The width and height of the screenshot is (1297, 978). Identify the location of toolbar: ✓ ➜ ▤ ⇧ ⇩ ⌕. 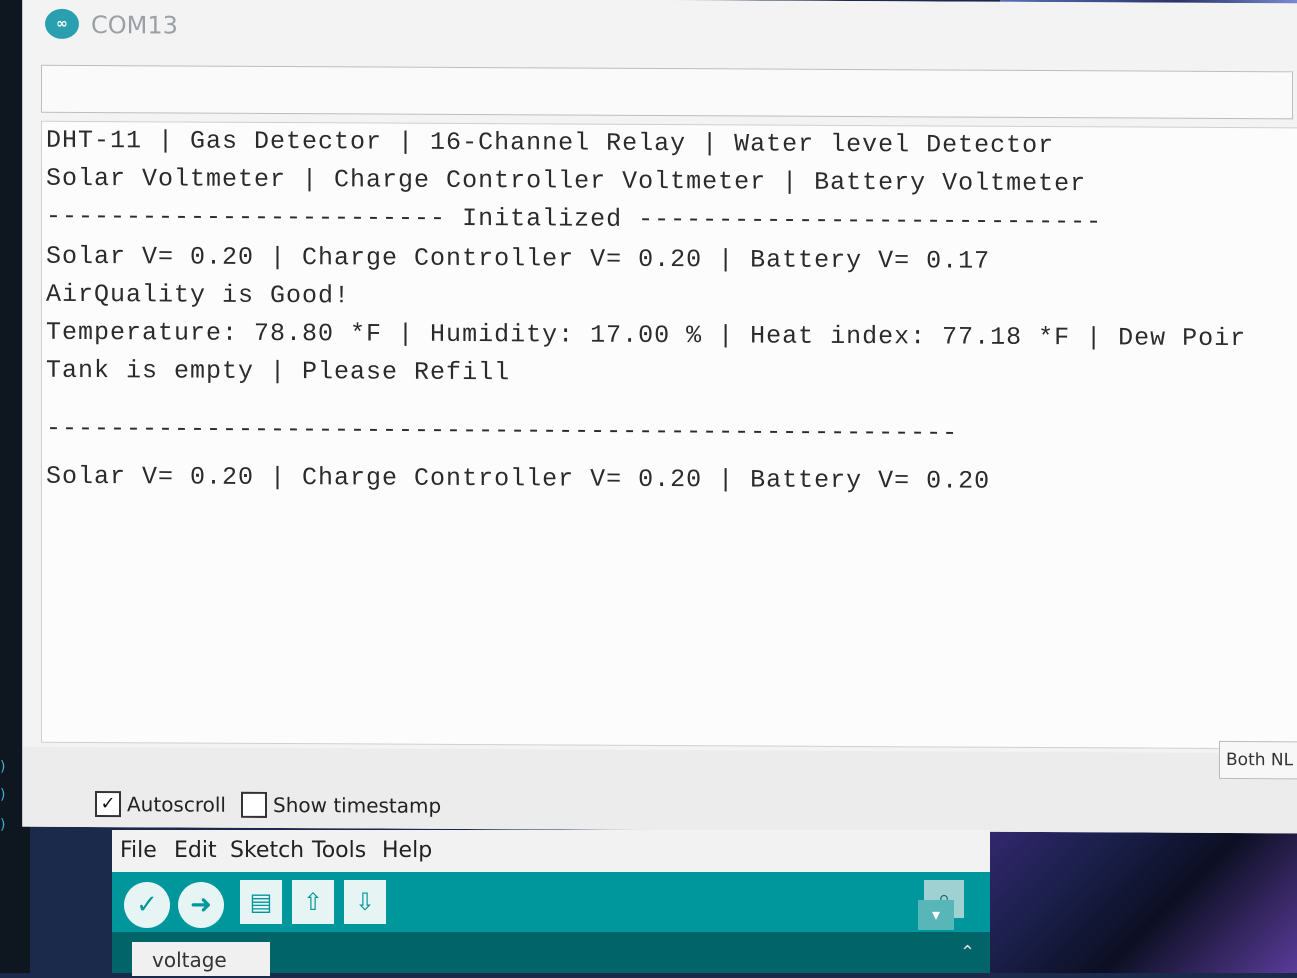
(551, 902).